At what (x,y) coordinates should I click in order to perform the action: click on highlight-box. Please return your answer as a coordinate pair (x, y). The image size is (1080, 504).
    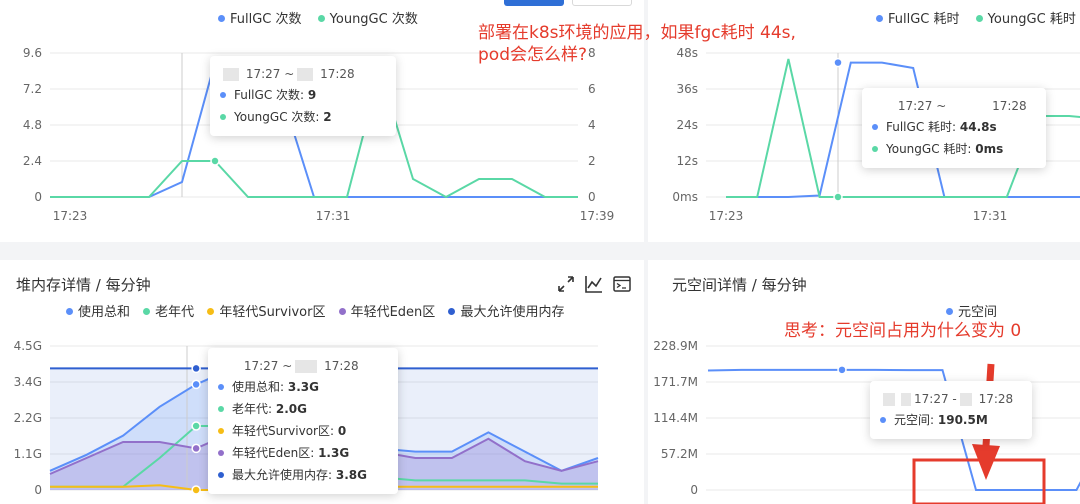
    Looking at the image, I should click on (979, 481).